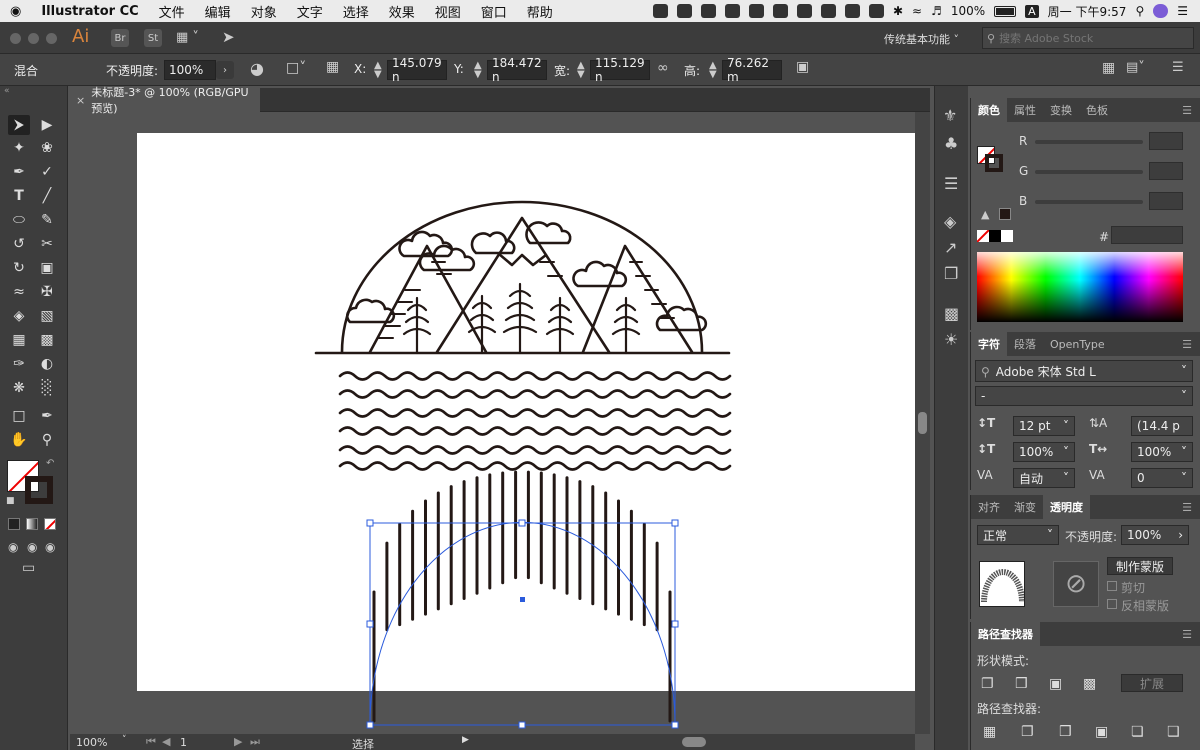  What do you see at coordinates (1003, 661) in the screenshot?
I see `shape-modes-label: 形状模式:` at bounding box center [1003, 661].